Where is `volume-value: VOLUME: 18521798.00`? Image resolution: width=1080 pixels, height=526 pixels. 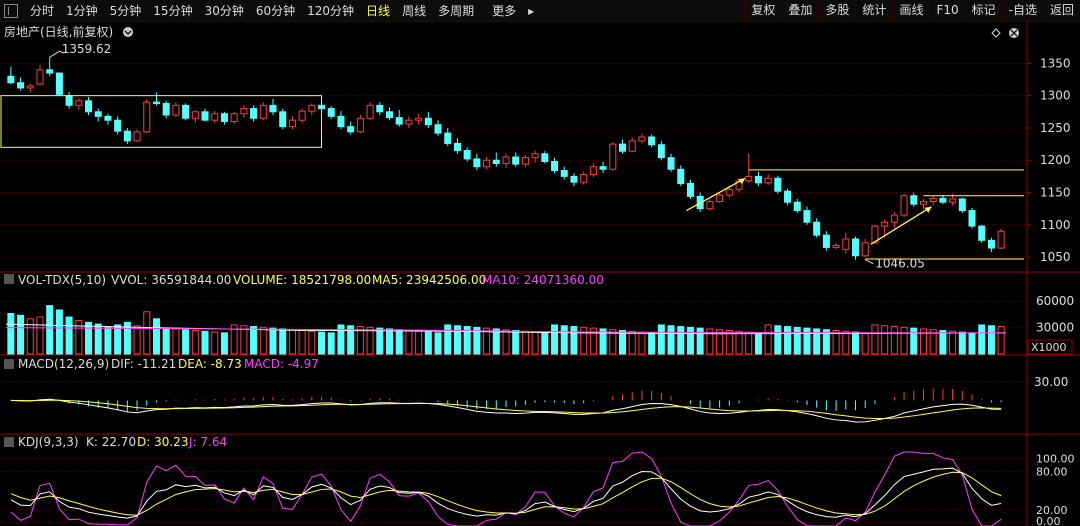
volume-value: VOLUME: 18521798.00 is located at coordinates (302, 280).